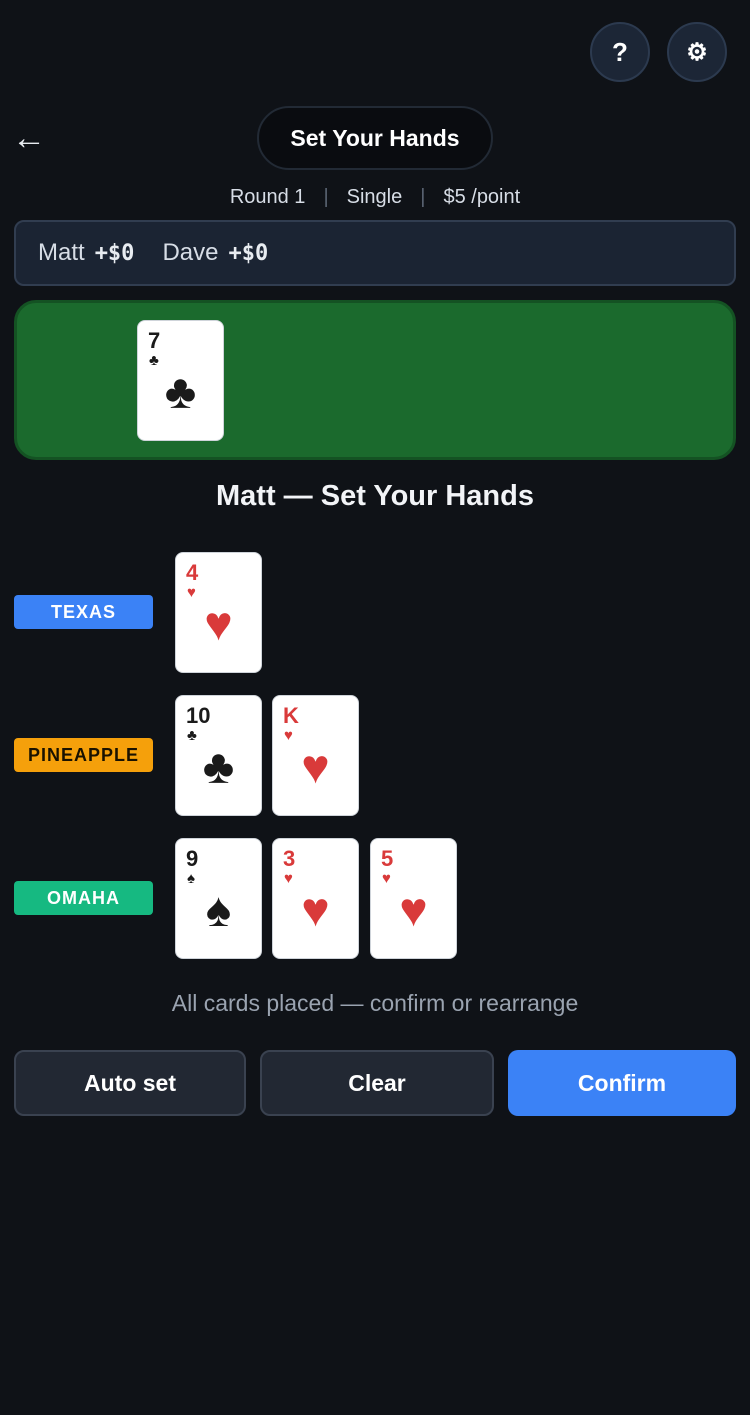 This screenshot has width=750, height=1415. What do you see at coordinates (291, 715) in the screenshot?
I see `card-rank: K` at bounding box center [291, 715].